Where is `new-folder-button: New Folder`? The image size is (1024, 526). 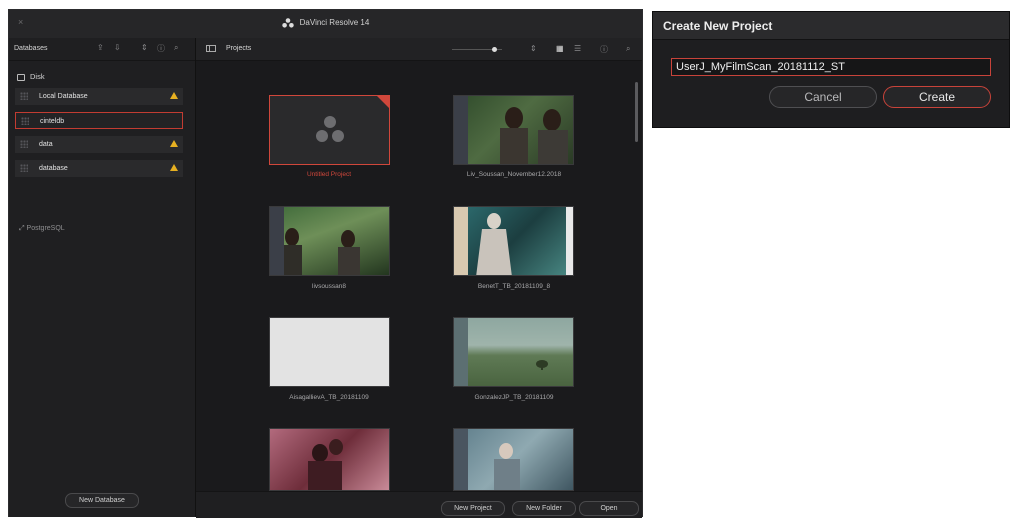
new-folder-button: New Folder is located at coordinates (544, 508).